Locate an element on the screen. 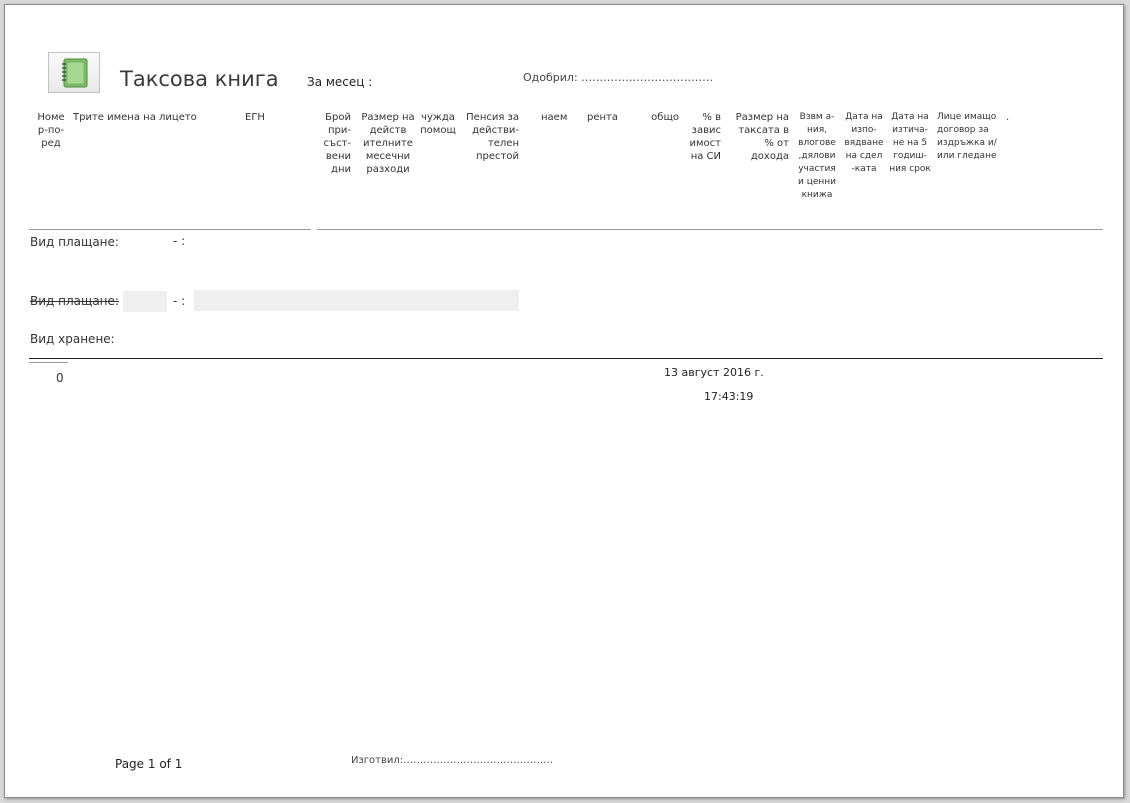 The height and width of the screenshot is (803, 1130). col-header-days: Брой при-съст-вени дни is located at coordinates (337, 143).